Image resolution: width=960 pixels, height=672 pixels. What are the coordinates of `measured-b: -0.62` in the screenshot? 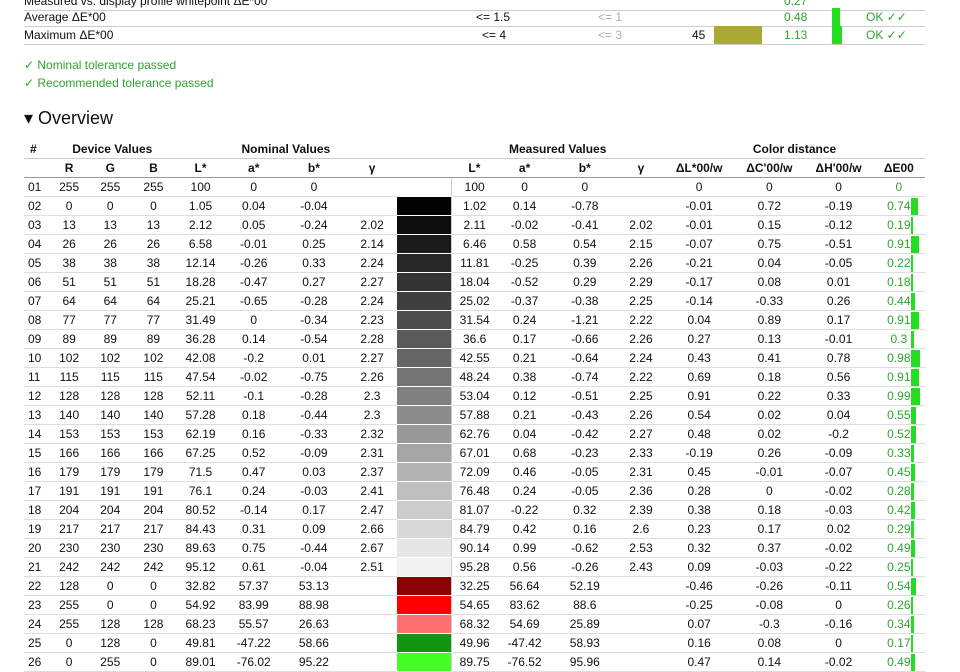 It's located at (584, 548).